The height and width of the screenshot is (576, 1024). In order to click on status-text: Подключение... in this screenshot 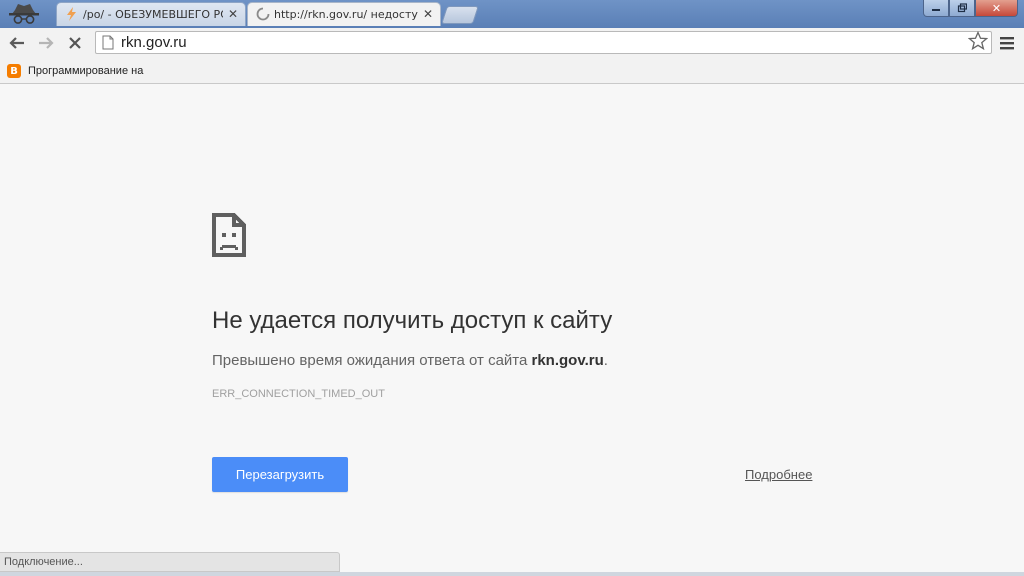, I will do `click(43, 562)`.